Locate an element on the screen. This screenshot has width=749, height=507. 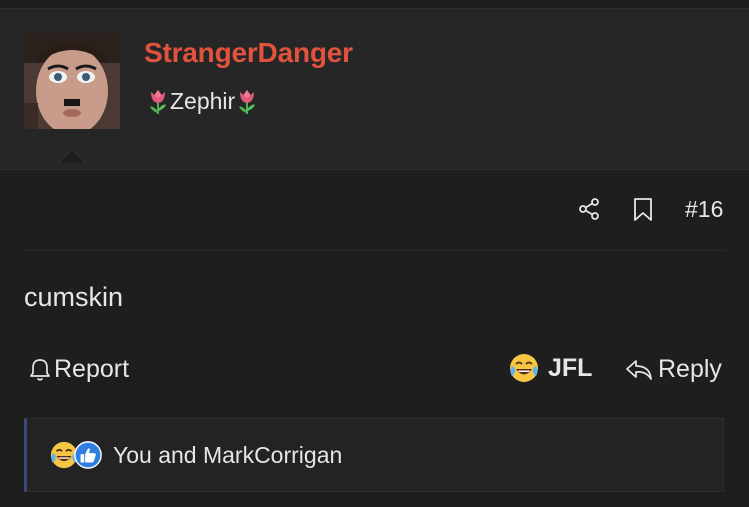
thumbs-up-icon is located at coordinates (88, 455).